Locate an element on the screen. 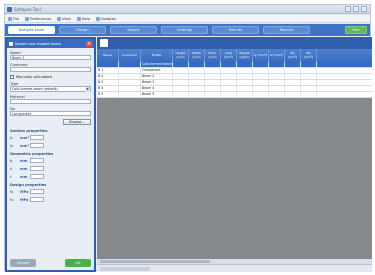  tab-design: Design is located at coordinates (82, 30).